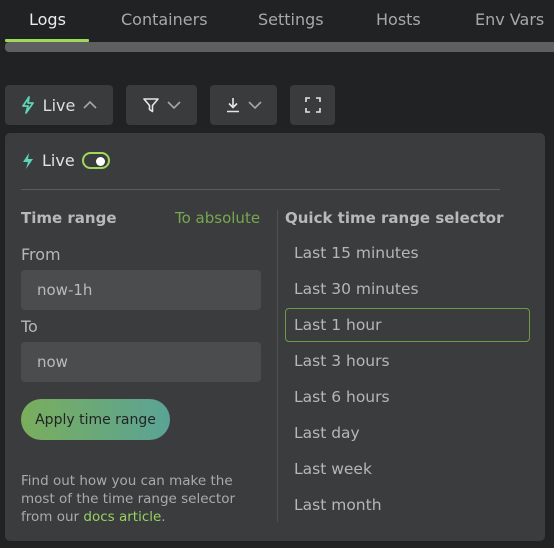 The height and width of the screenshot is (548, 554). I want to click on help-text-suffix: ., so click(163, 517).